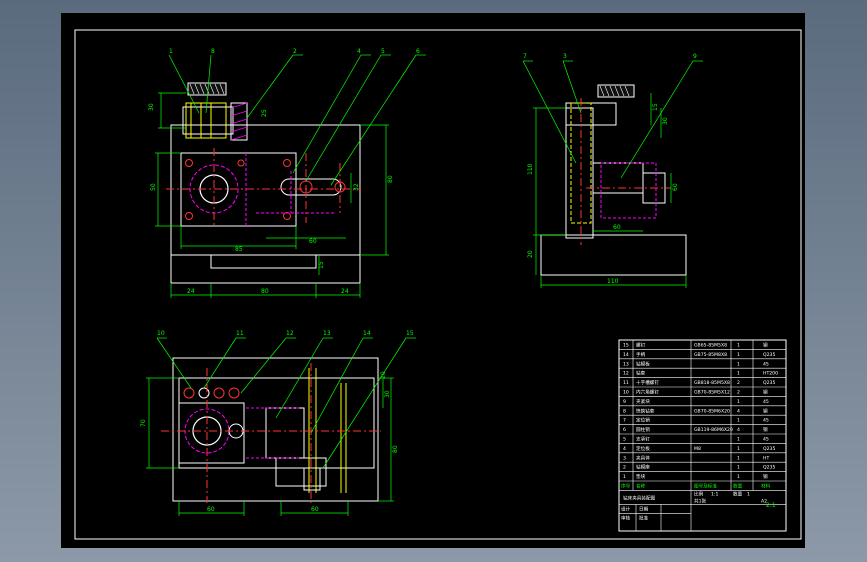 The width and height of the screenshot is (867, 562). Describe the element at coordinates (644, 517) in the screenshot. I see `title-block-approved: 批准` at that location.